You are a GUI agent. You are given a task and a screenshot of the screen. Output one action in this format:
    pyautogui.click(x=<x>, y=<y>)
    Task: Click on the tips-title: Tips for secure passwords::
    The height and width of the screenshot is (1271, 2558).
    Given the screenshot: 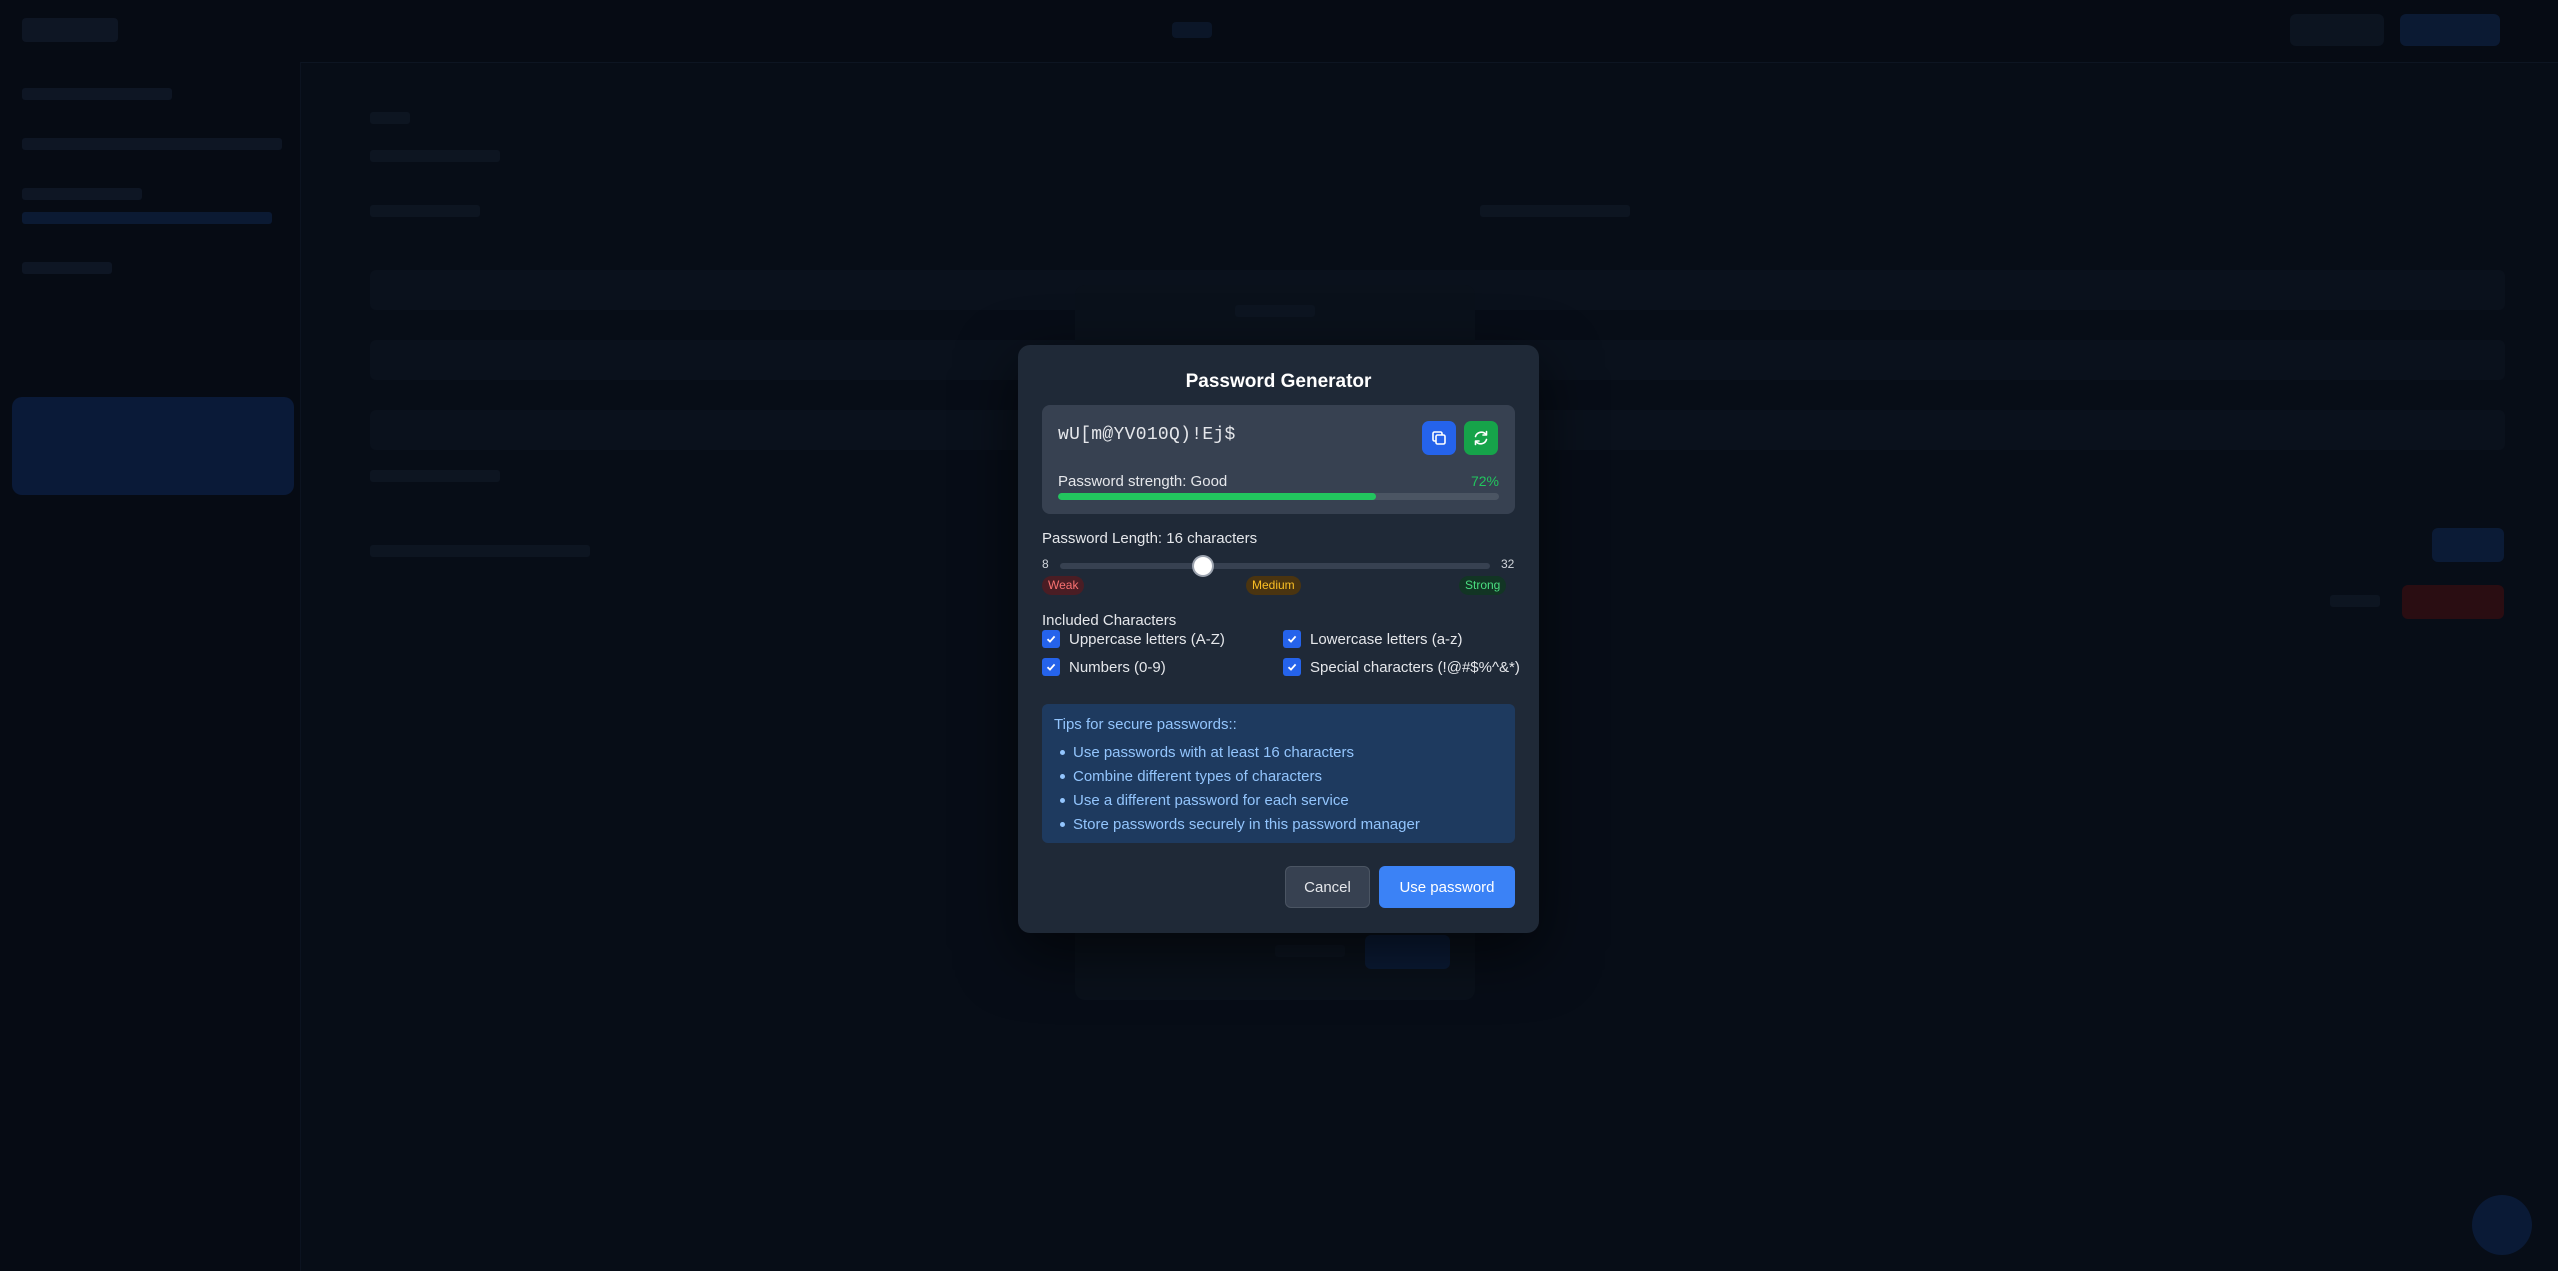 What is the action you would take?
    pyautogui.click(x=1145, y=724)
    